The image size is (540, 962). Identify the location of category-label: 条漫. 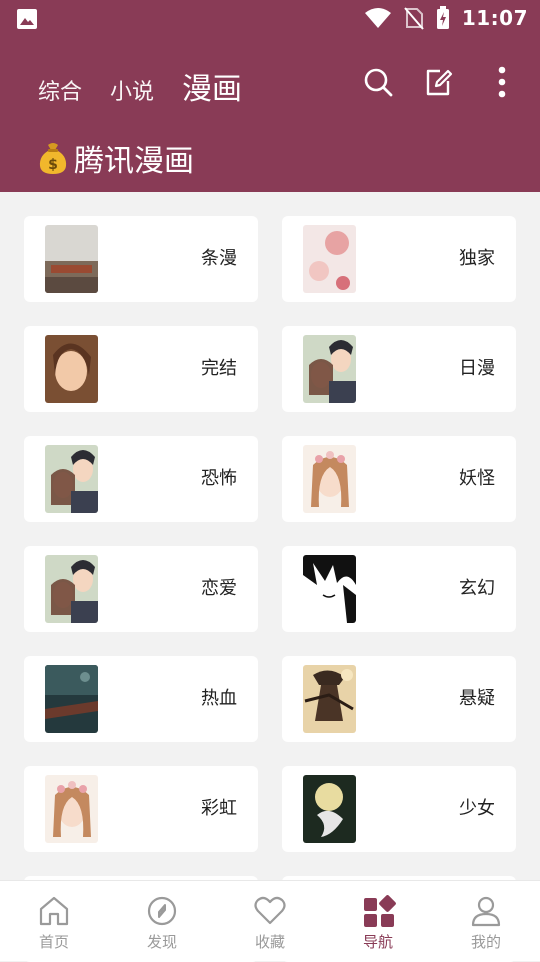
(219, 258).